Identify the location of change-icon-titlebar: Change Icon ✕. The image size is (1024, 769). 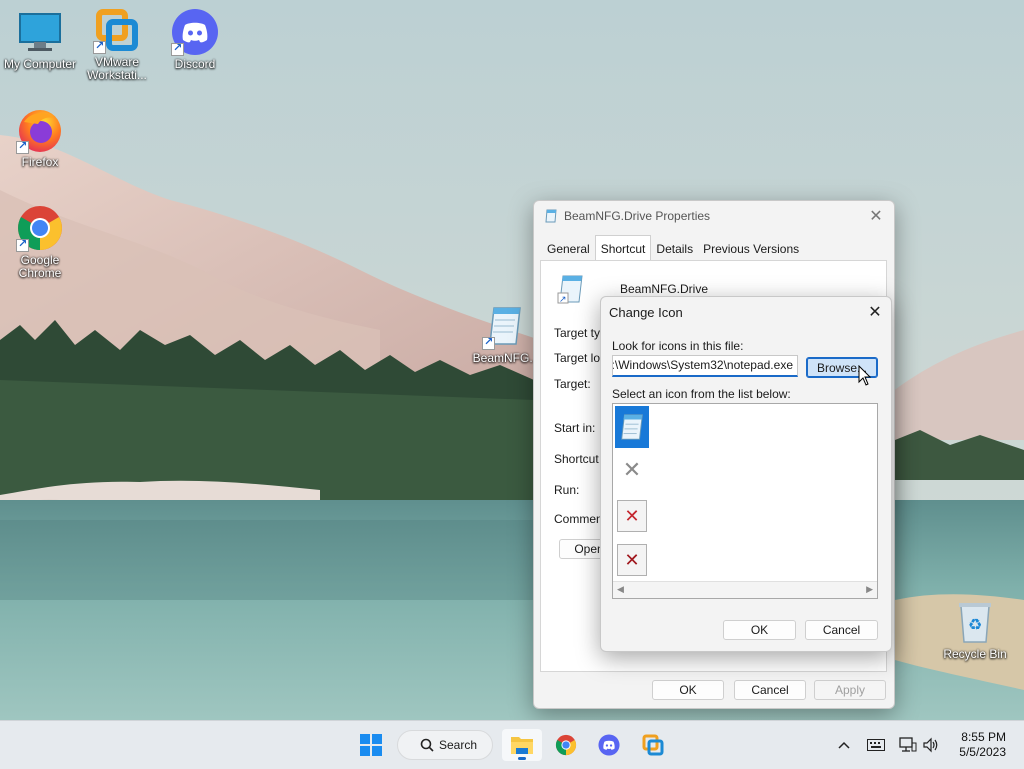
(746, 312).